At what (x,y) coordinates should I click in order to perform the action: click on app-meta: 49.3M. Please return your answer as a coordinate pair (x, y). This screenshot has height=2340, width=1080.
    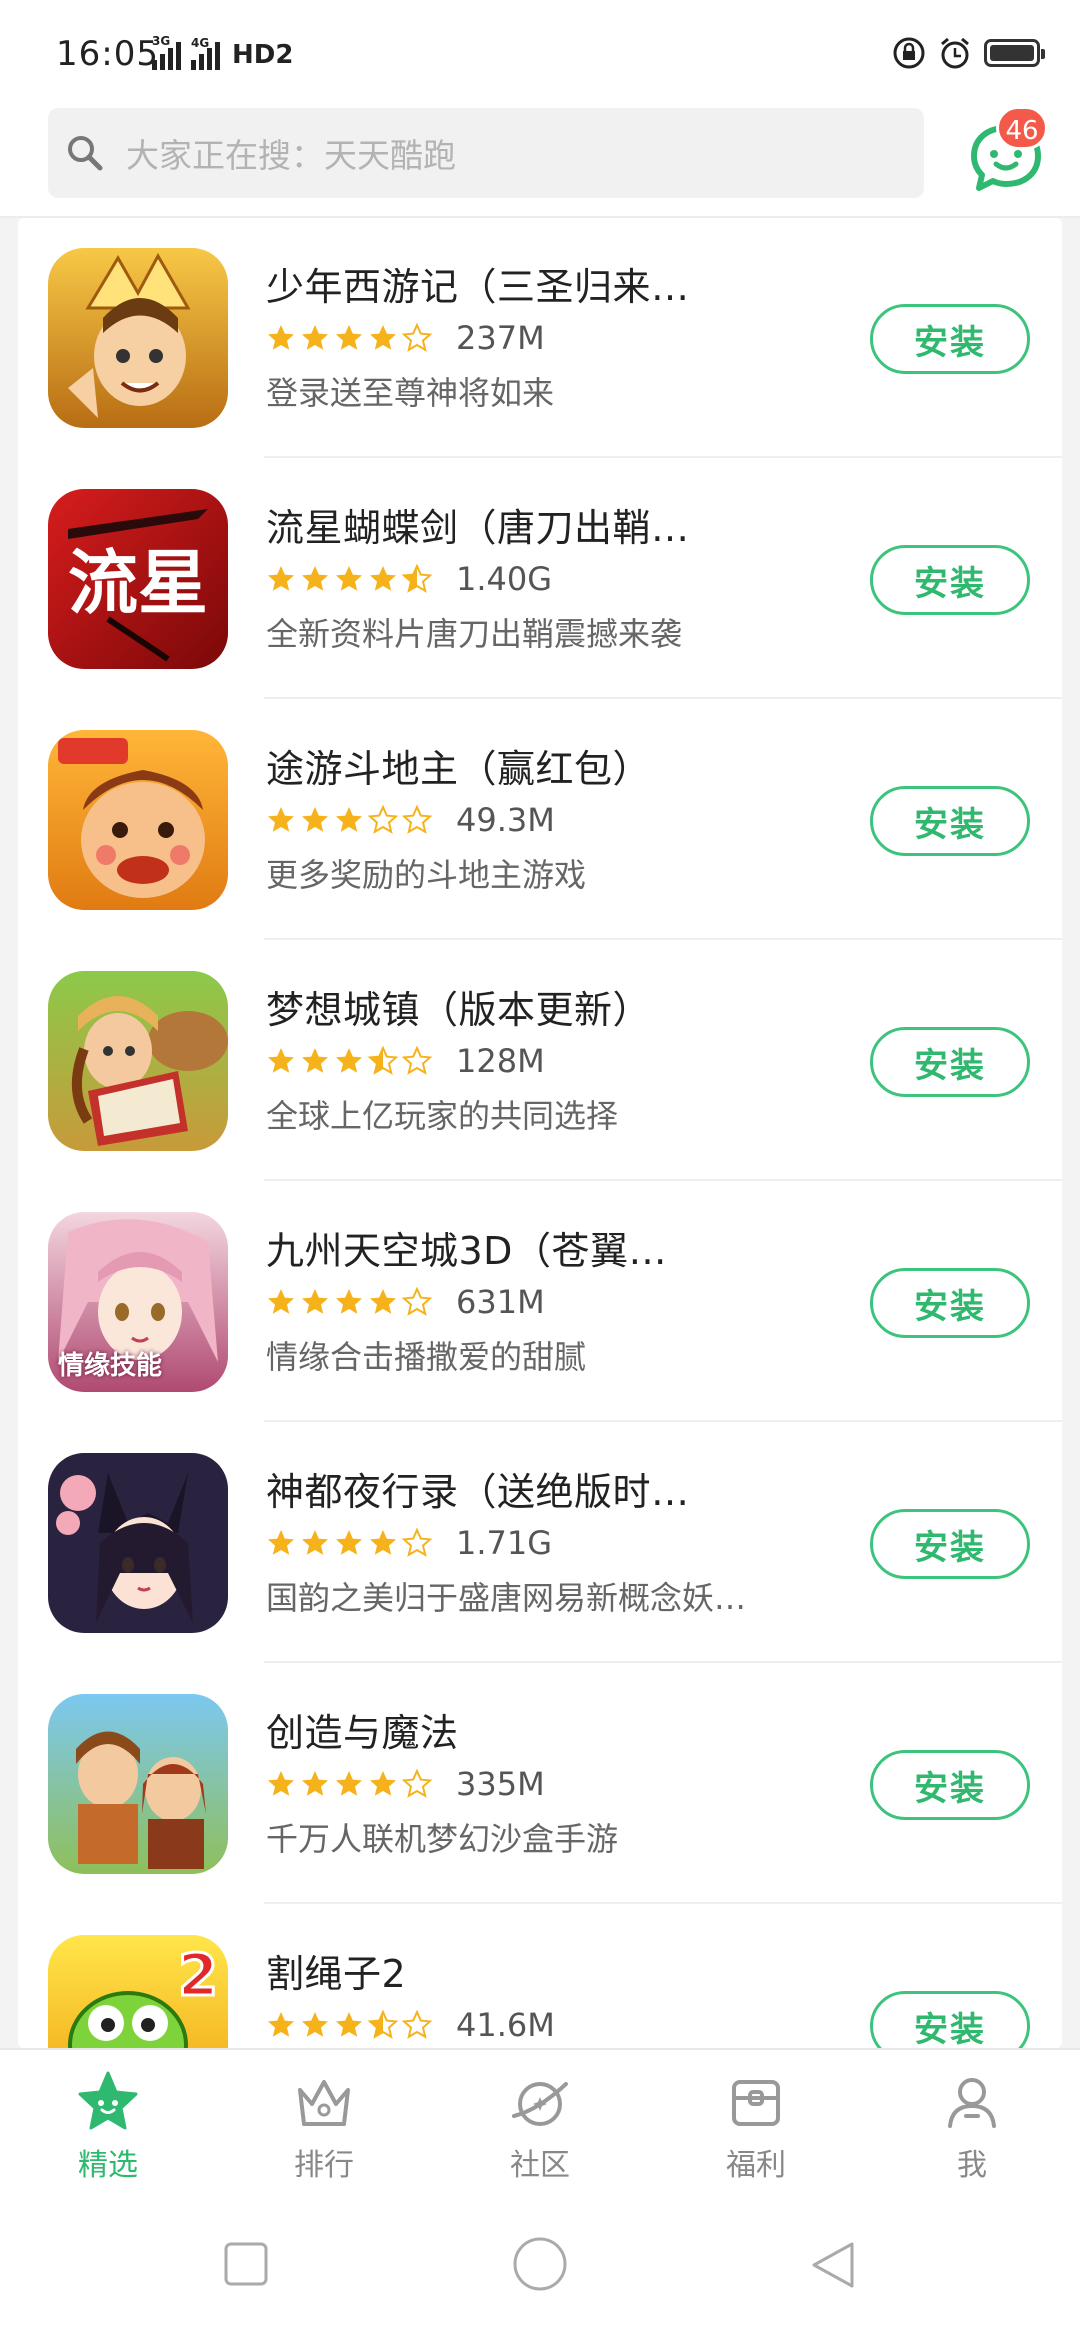
    Looking at the image, I should click on (410, 820).